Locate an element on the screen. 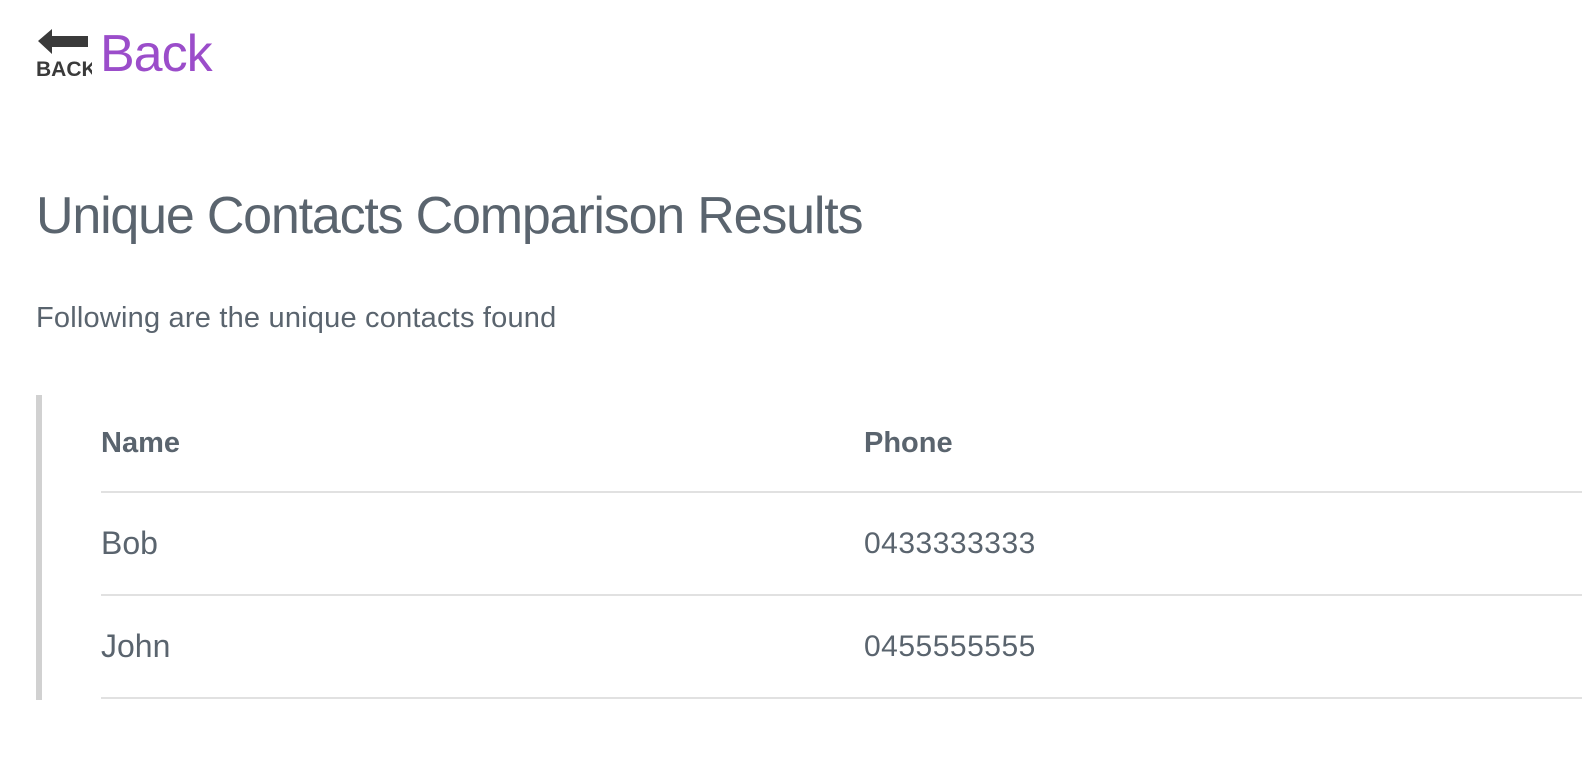 This screenshot has width=1582, height=784. page-subtitle: Following are the unique contacts found is located at coordinates (296, 318).